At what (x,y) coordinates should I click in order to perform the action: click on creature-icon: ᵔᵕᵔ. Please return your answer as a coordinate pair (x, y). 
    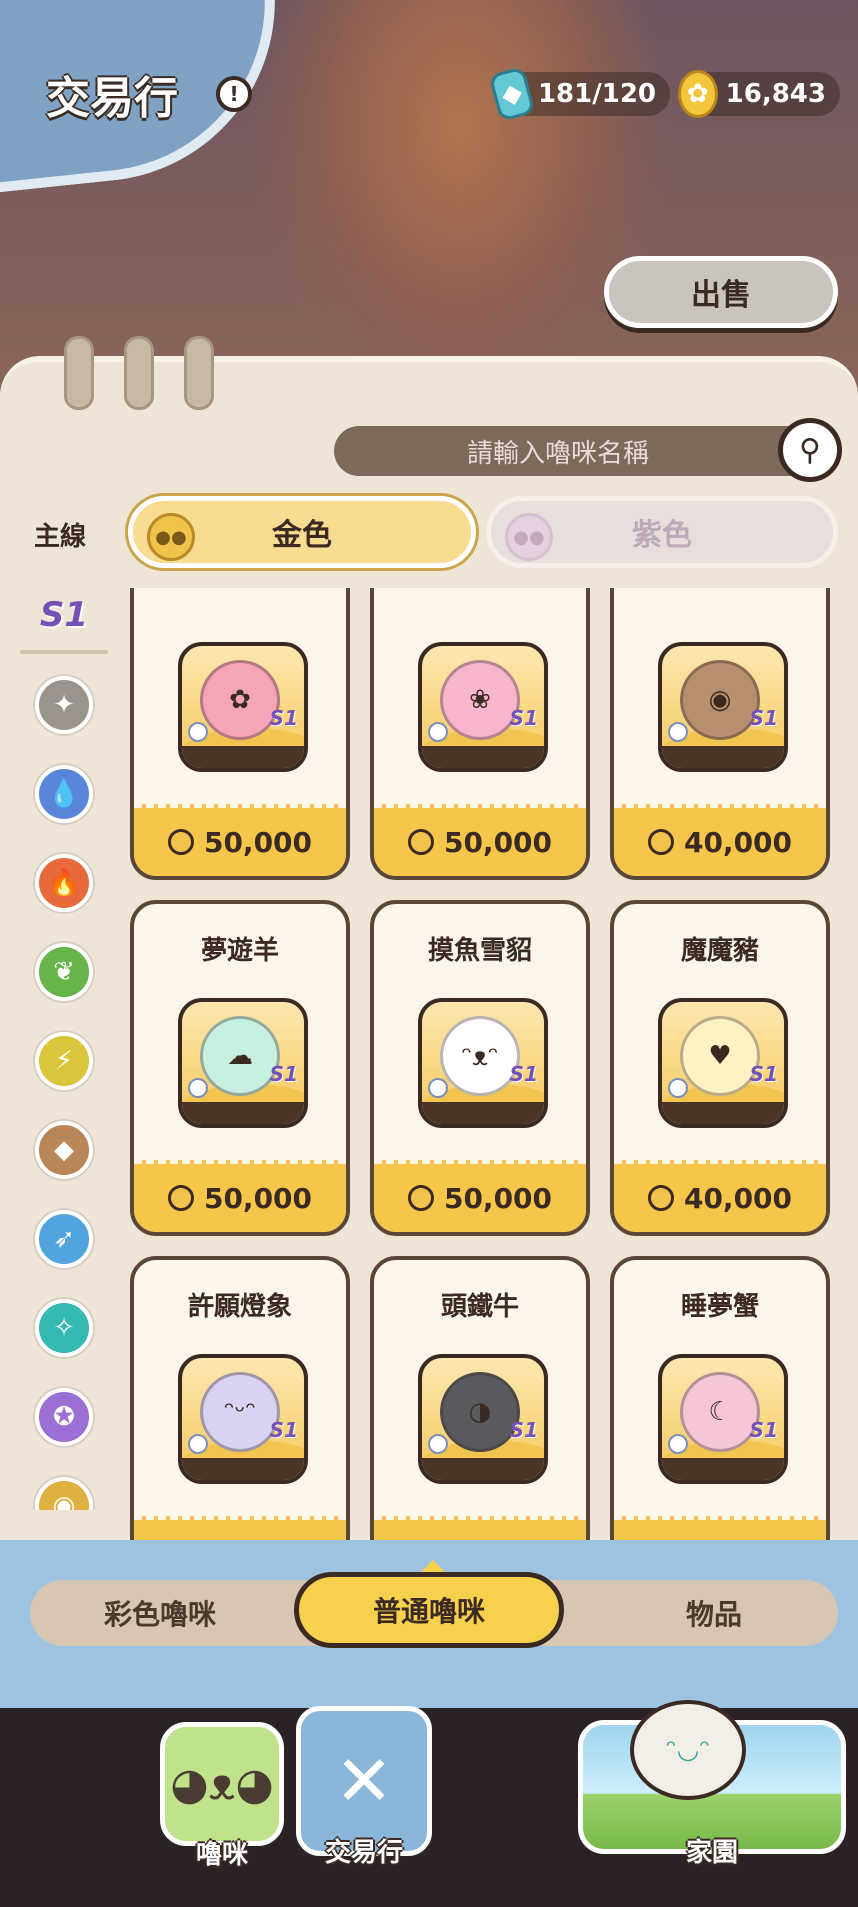
    Looking at the image, I should click on (240, 1412).